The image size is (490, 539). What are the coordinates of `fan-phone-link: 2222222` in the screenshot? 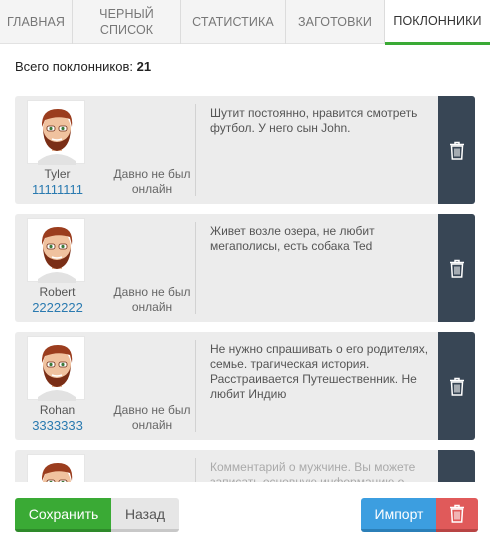 It's located at (57, 307).